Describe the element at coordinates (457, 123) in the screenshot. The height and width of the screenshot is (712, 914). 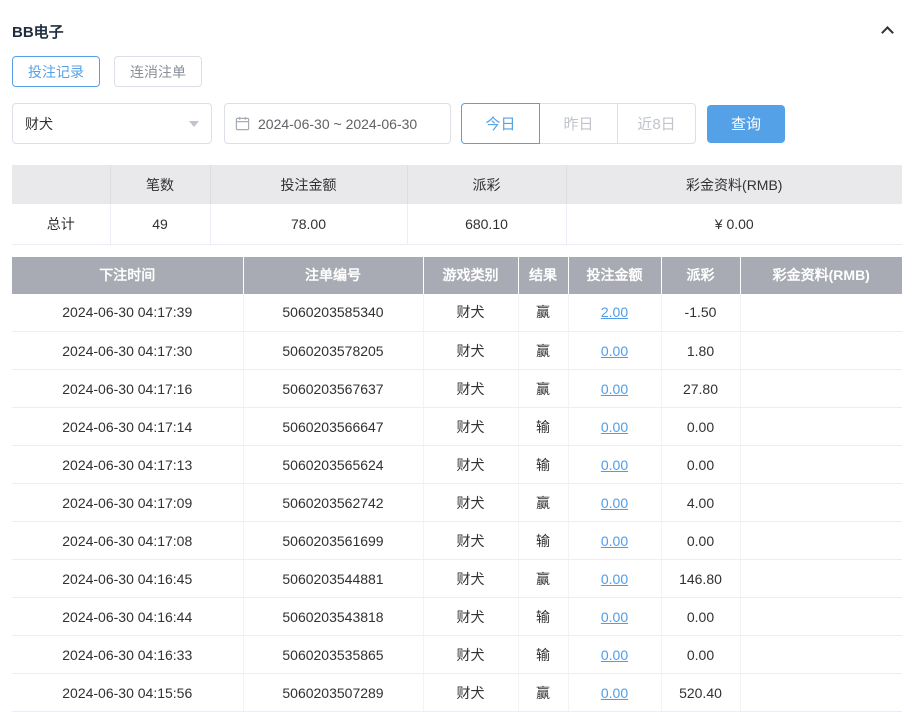
I see `filter-bar: 财犬 2024-06-30 ~ 2024-06-30 今日 昨日 近8日 查询` at that location.